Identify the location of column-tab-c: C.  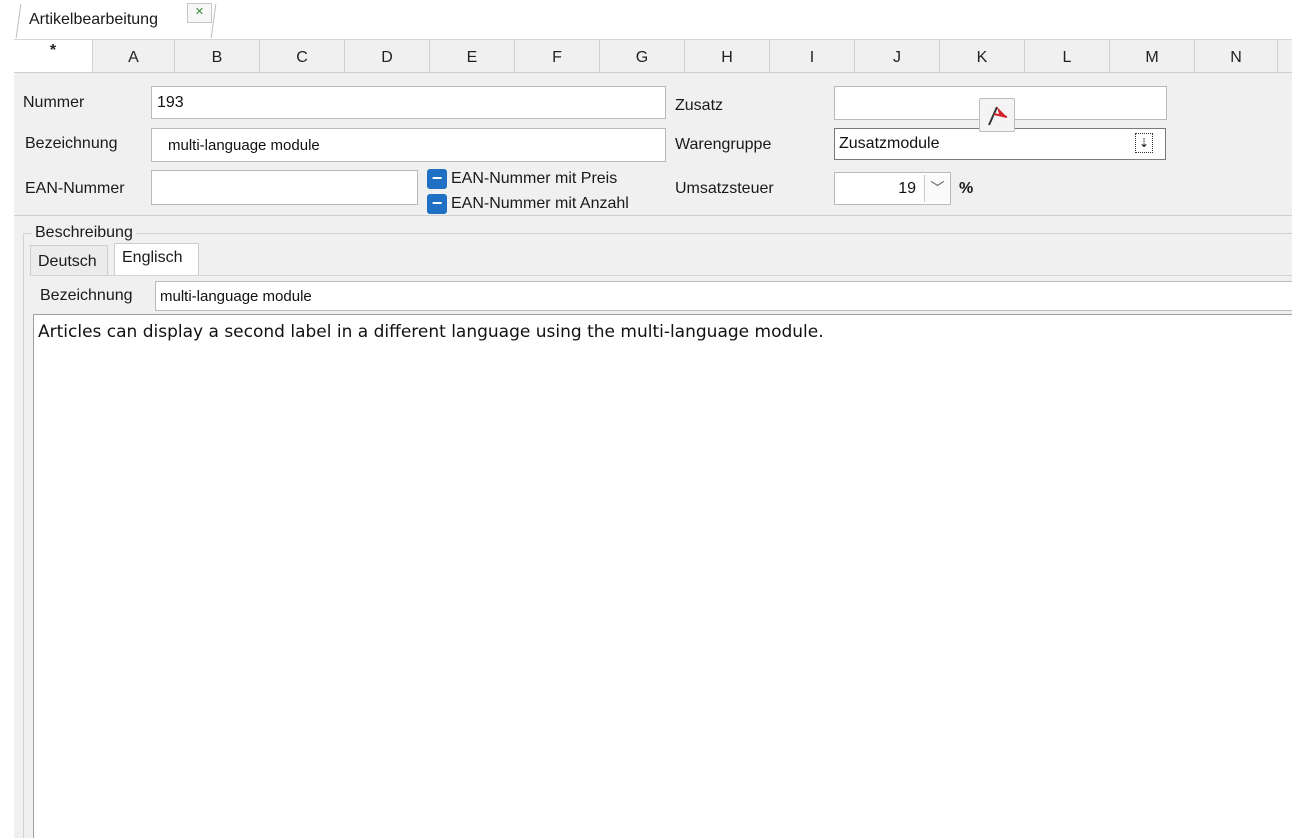
(302, 56).